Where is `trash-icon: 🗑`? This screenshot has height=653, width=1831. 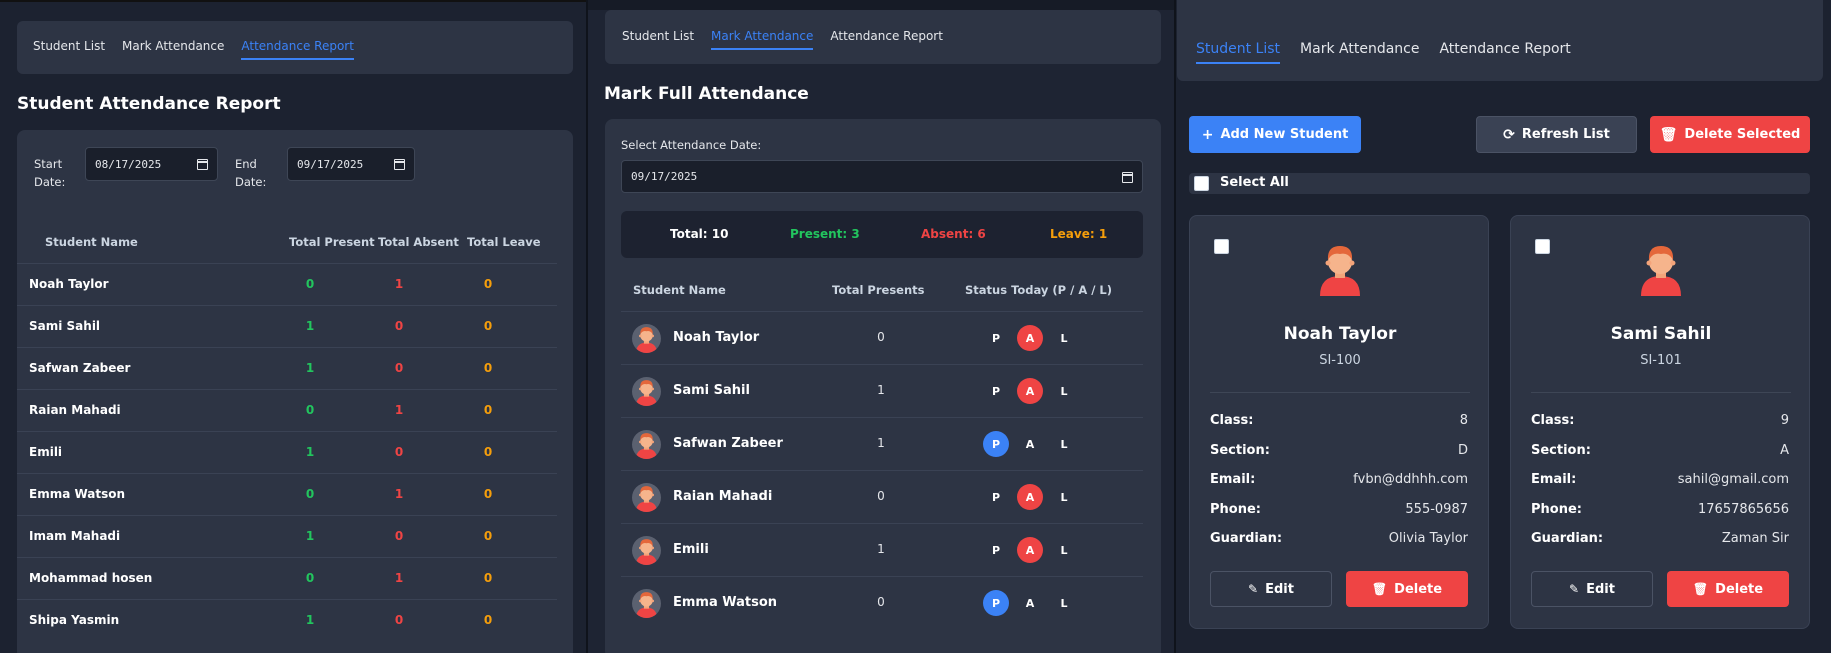 trash-icon: 🗑 is located at coordinates (1379, 589).